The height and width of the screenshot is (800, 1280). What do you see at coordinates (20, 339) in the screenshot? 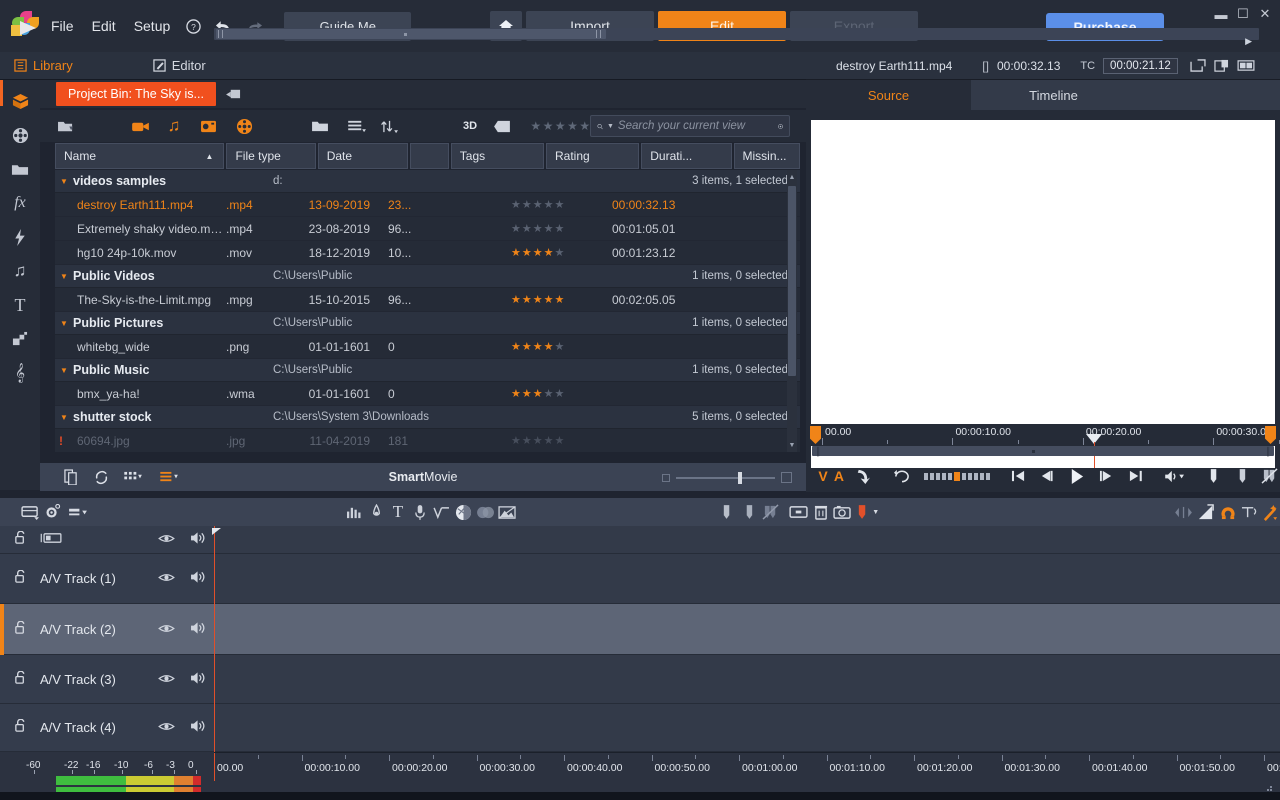
I see `montage-icon` at bounding box center [20, 339].